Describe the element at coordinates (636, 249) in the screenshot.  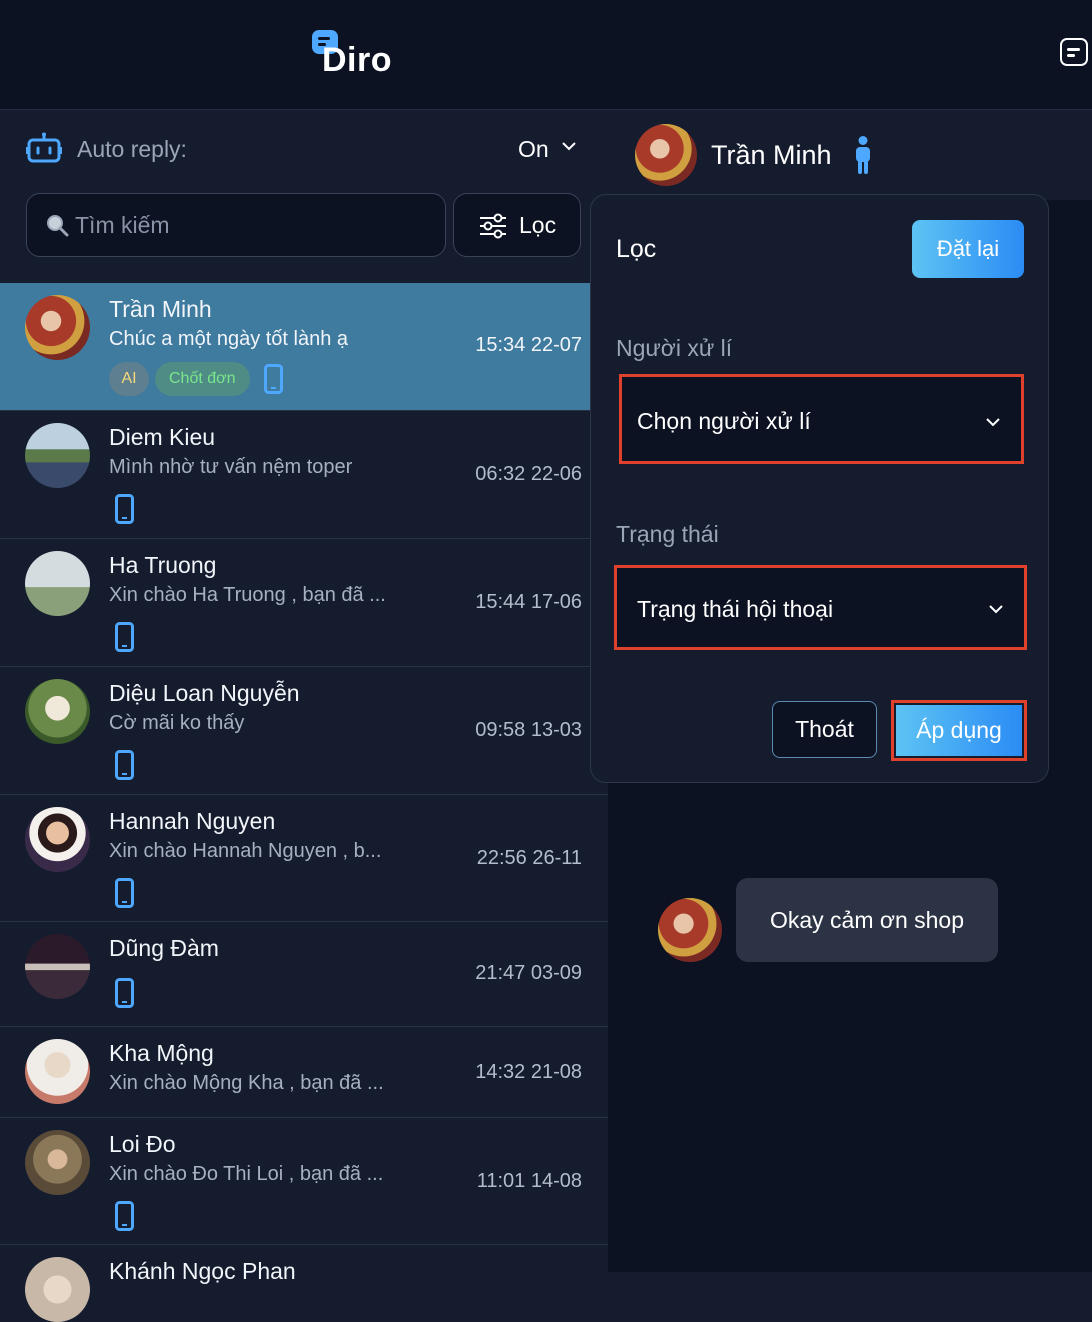
I see `filter-panel-title: Lọc` at that location.